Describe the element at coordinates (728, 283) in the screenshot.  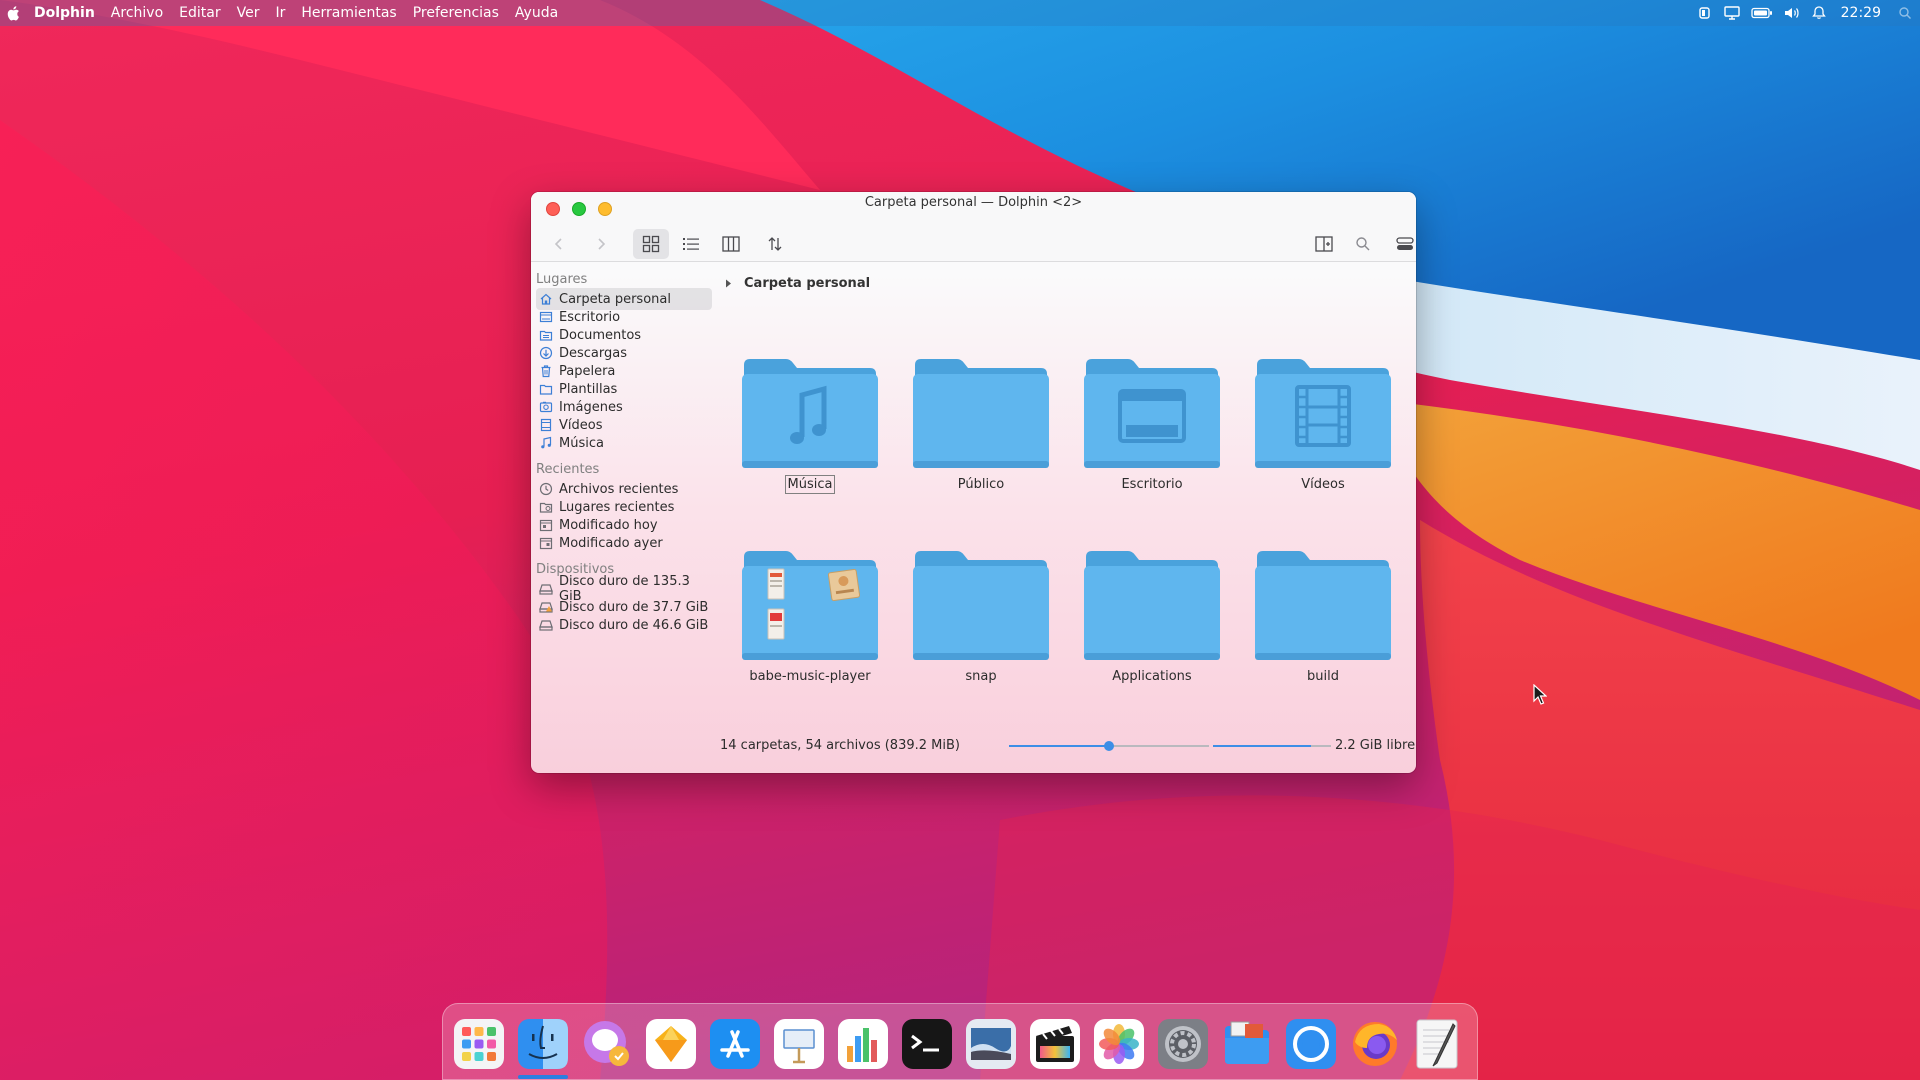
I see `chevron-right-icon` at that location.